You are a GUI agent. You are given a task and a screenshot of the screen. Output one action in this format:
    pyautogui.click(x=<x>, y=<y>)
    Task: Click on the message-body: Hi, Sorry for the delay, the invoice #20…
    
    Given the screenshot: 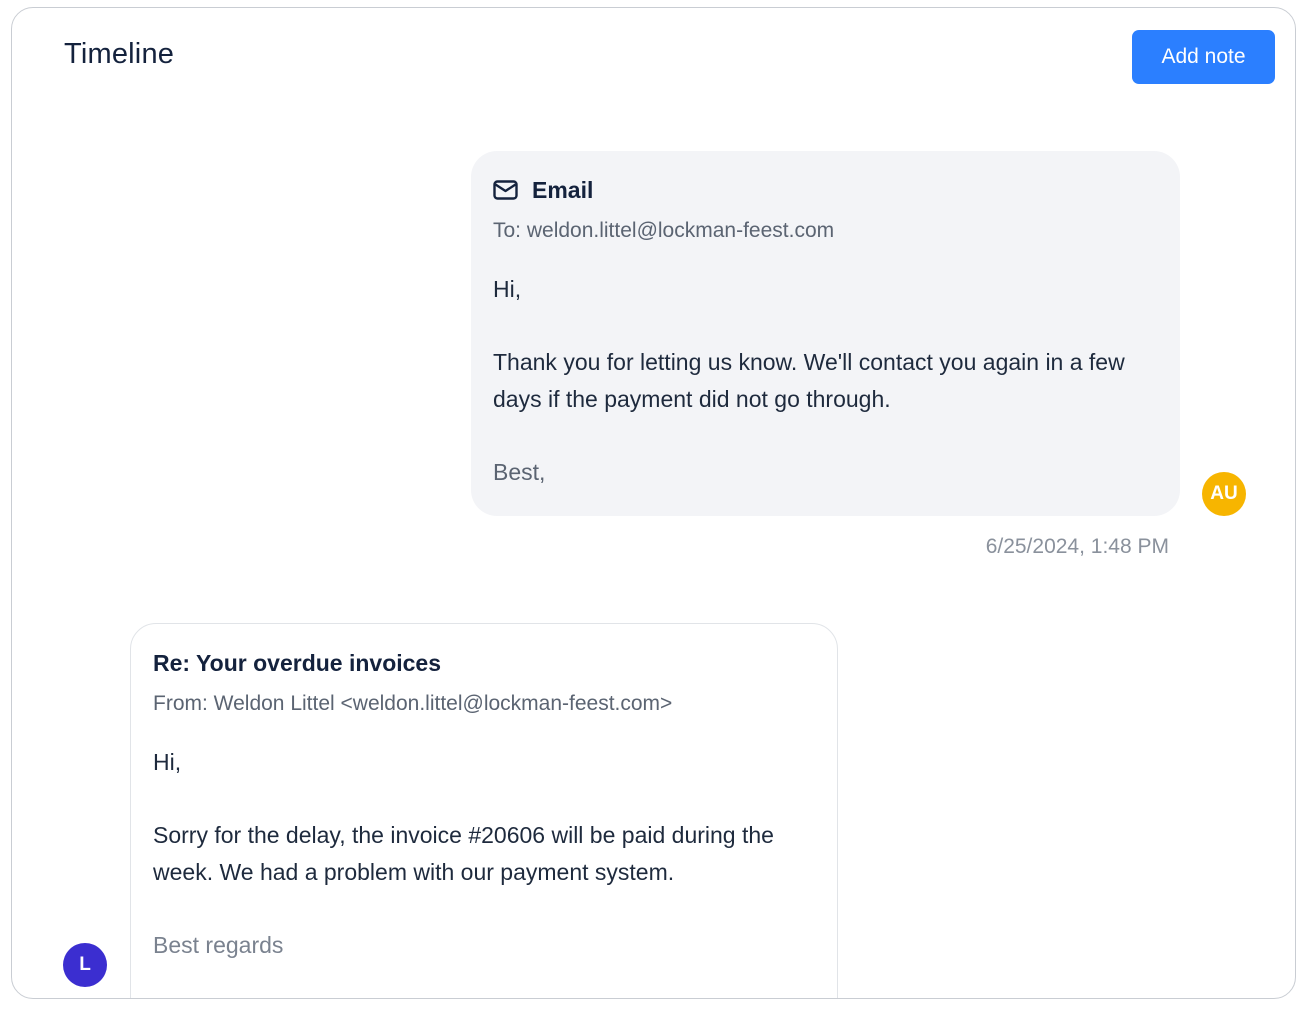 What is the action you would take?
    pyautogui.click(x=484, y=854)
    